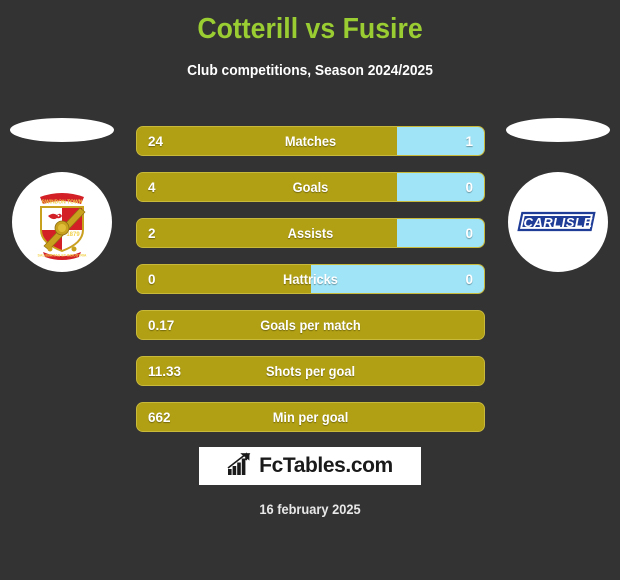 The height and width of the screenshot is (580, 620). I want to click on carlisle-logo-icon: CARLISLE, so click(558, 222).